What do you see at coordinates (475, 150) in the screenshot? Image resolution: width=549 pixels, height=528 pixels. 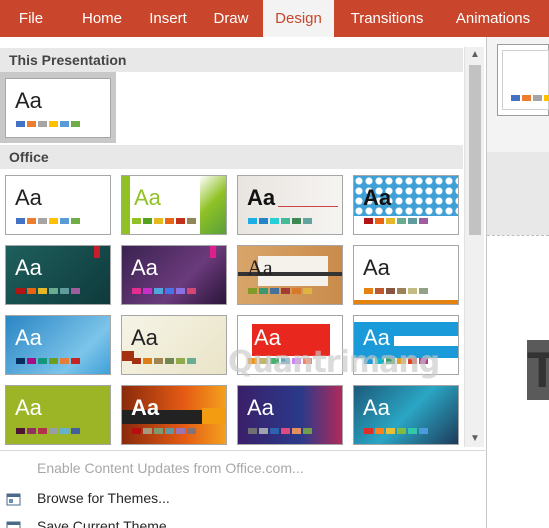 I see `scrollbar-thumb` at bounding box center [475, 150].